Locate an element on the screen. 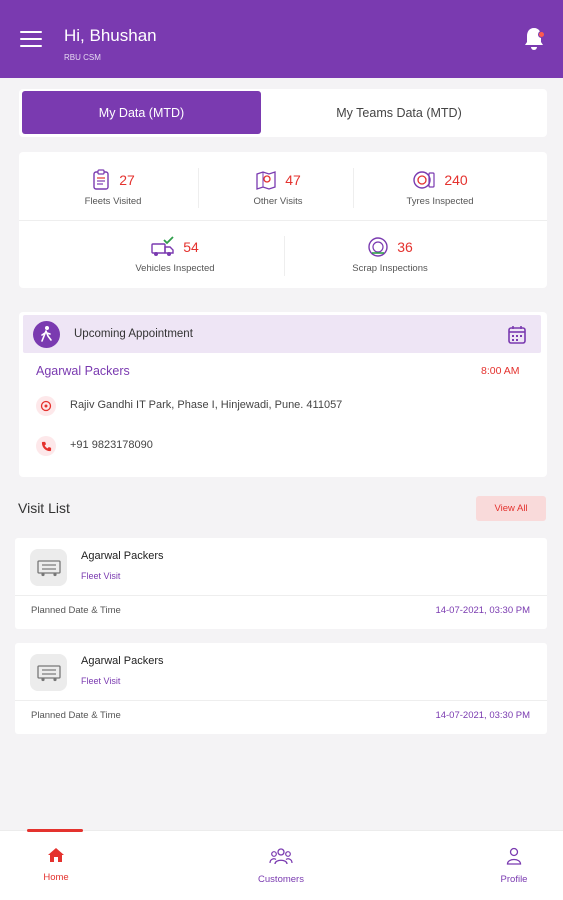  stat-other-visits: 47 Other Visits is located at coordinates (278, 187).